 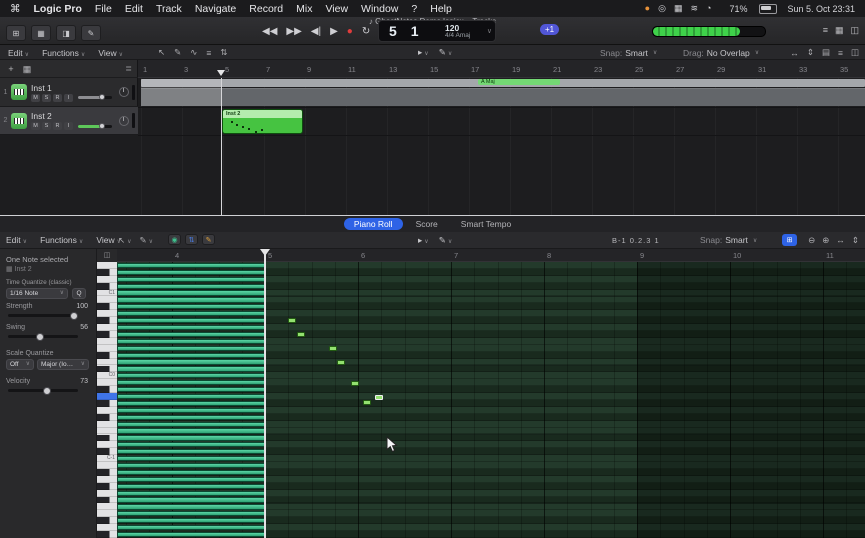 I want to click on catch-playhead-button: ⊞, so click(x=789, y=240).